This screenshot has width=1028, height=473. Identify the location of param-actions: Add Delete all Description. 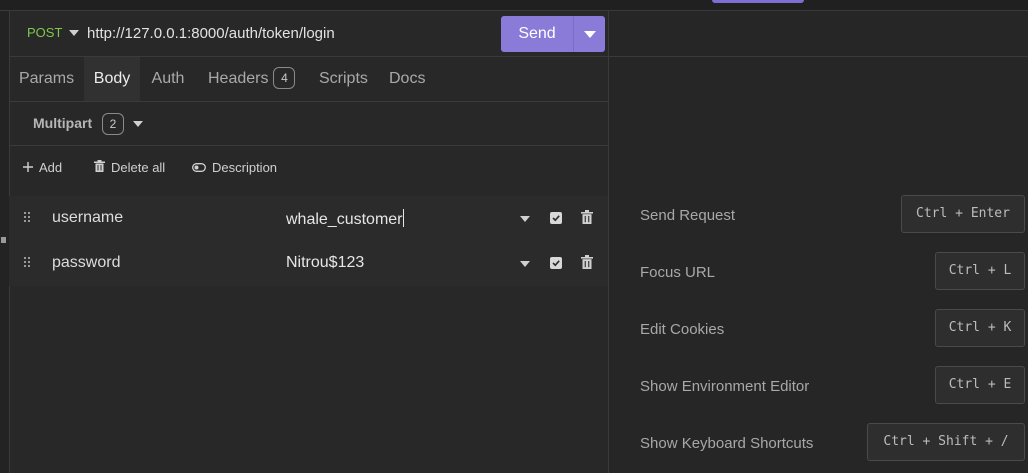
(308, 168).